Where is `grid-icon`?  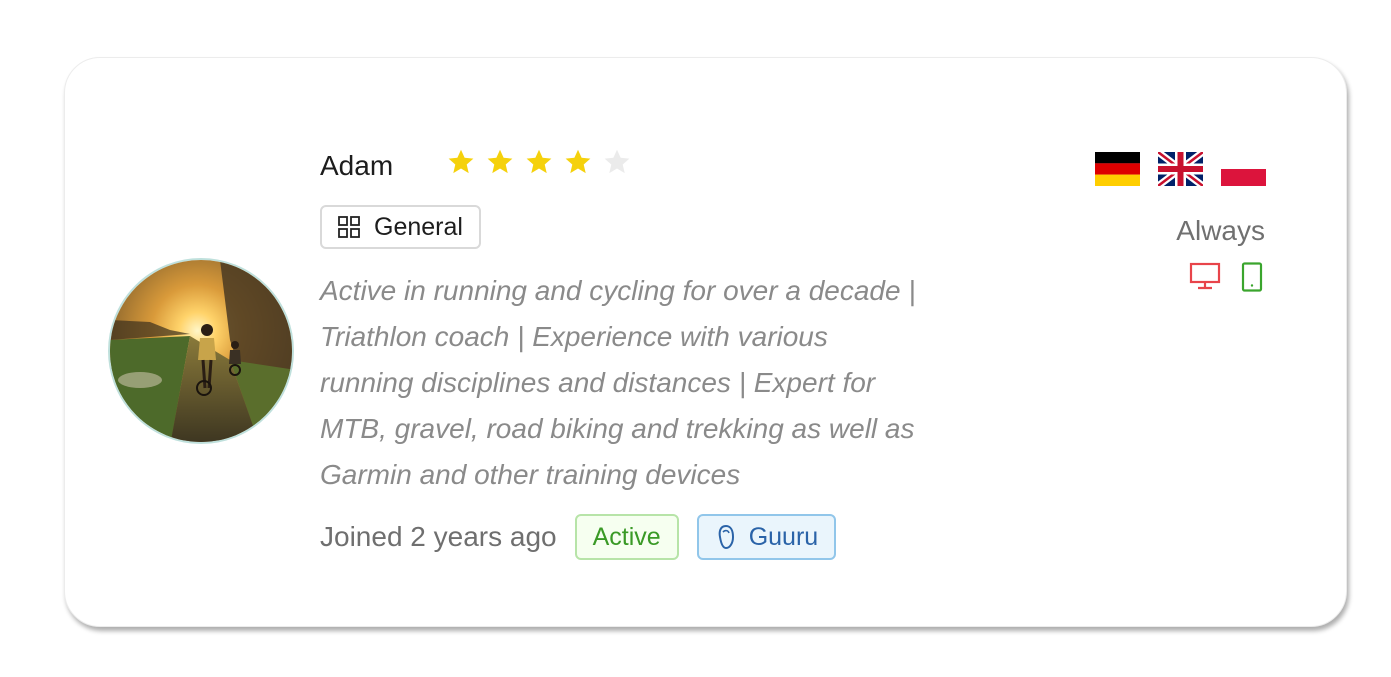 grid-icon is located at coordinates (349, 227).